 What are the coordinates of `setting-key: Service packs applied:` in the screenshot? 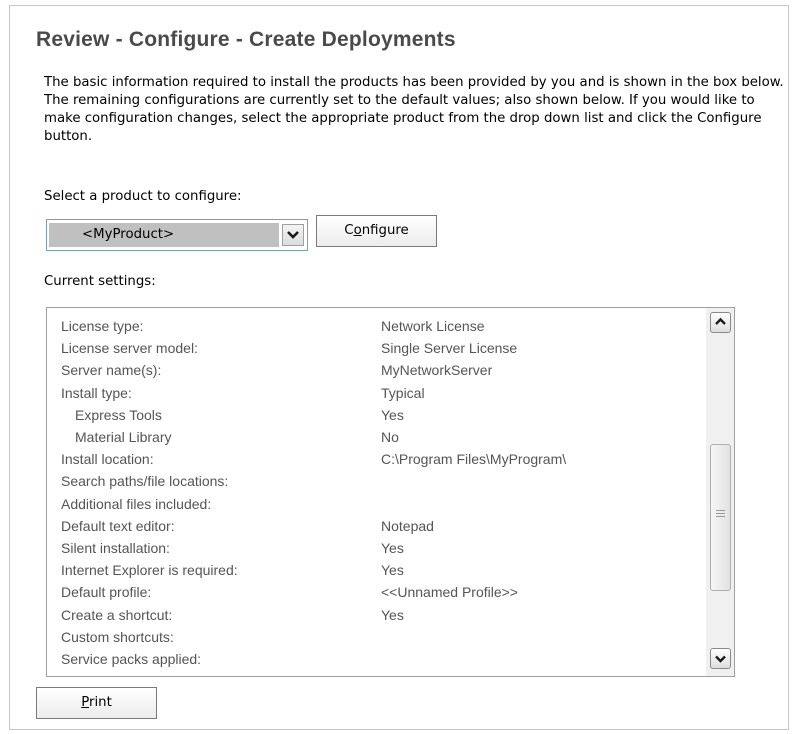 It's located at (131, 659).